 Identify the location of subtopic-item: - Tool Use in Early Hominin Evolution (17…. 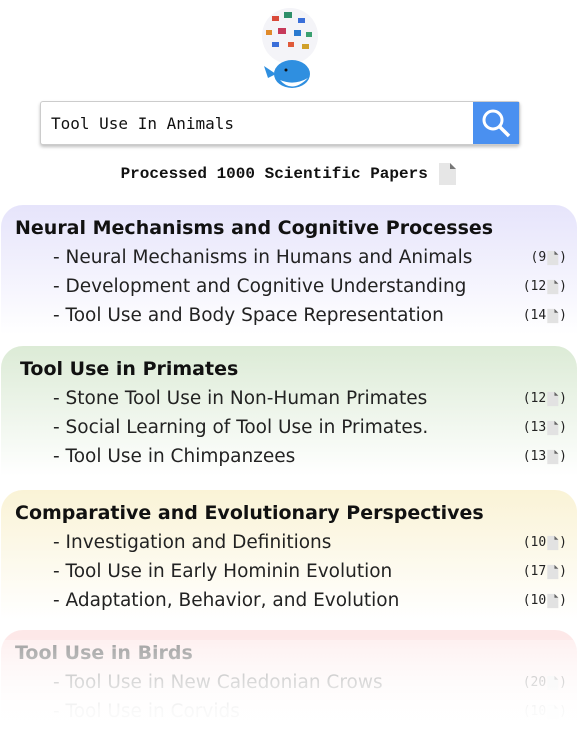
(296, 571).